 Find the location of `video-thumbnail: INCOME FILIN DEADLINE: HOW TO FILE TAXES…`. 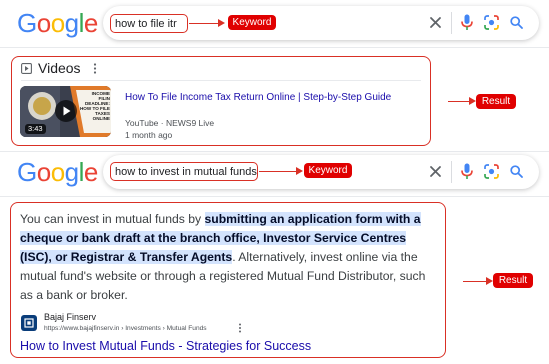

video-thumbnail: INCOME FILIN DEADLINE: HOW TO FILE TAXES… is located at coordinates (65, 111).